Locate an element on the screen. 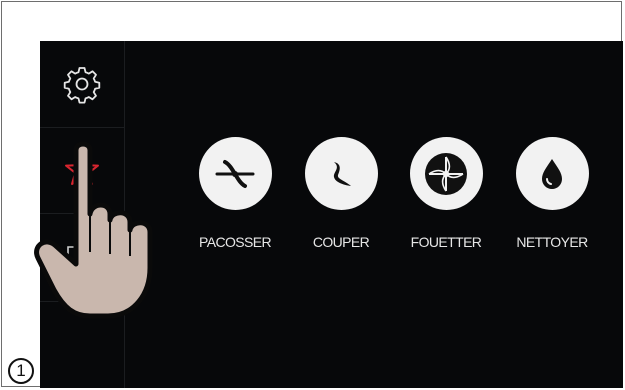 The image size is (625, 390). mode-pacosser-button is located at coordinates (235, 173).